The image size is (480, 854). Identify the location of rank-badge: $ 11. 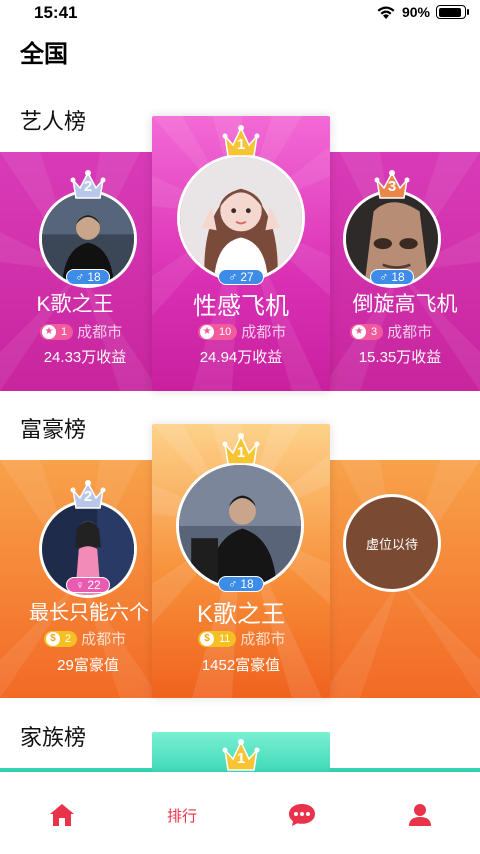
(217, 638).